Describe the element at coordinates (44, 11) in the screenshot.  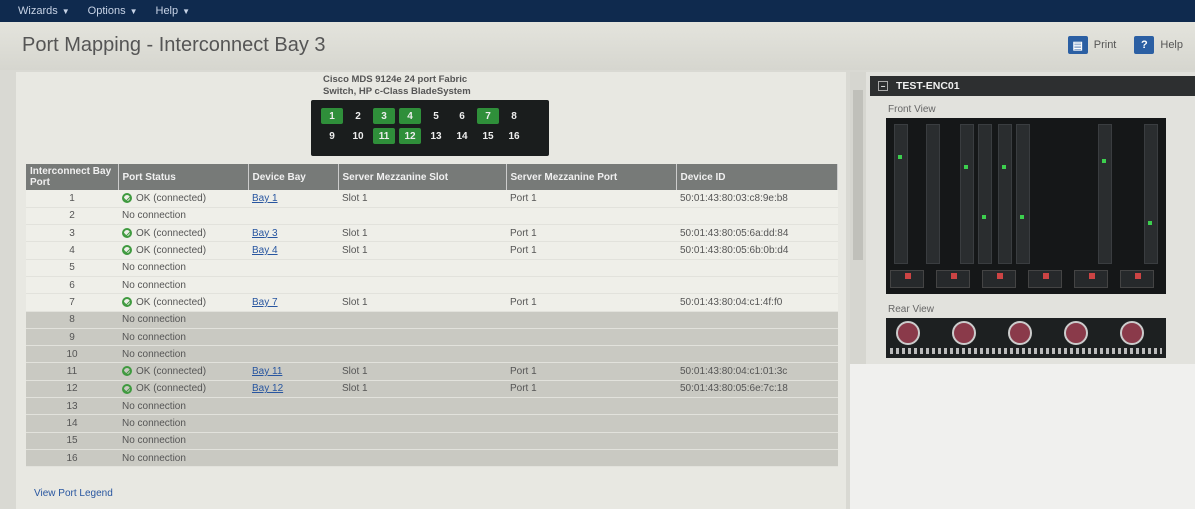
I see `menu-wizards: Wizards ▼` at that location.